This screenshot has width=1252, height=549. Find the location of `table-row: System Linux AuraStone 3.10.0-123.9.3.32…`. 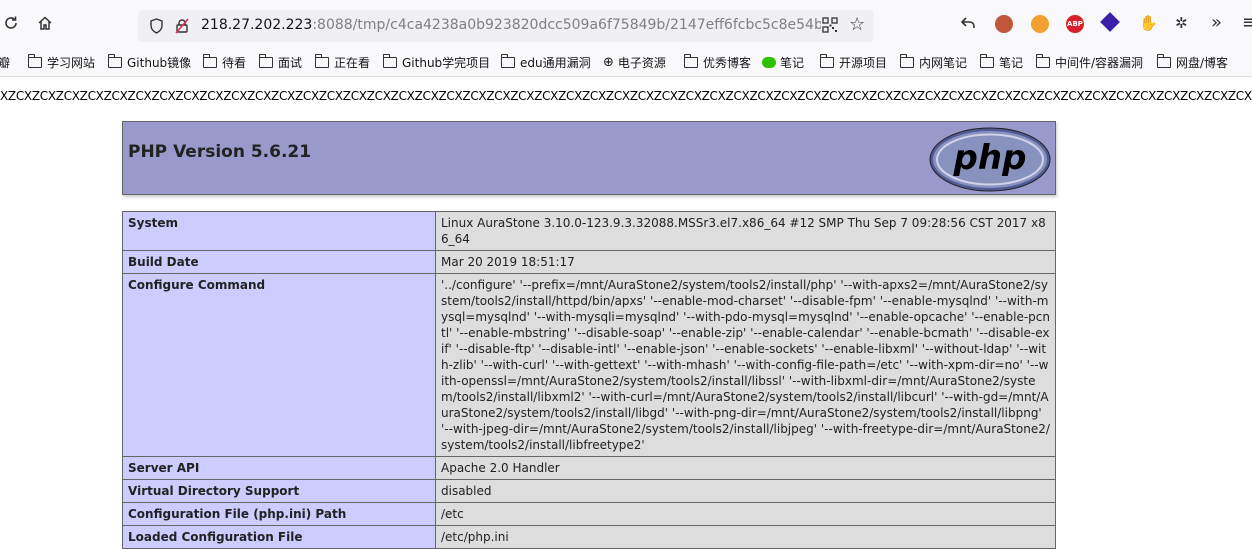

table-row: System Linux AuraStone 3.10.0-123.9.3.32… is located at coordinates (589, 231).